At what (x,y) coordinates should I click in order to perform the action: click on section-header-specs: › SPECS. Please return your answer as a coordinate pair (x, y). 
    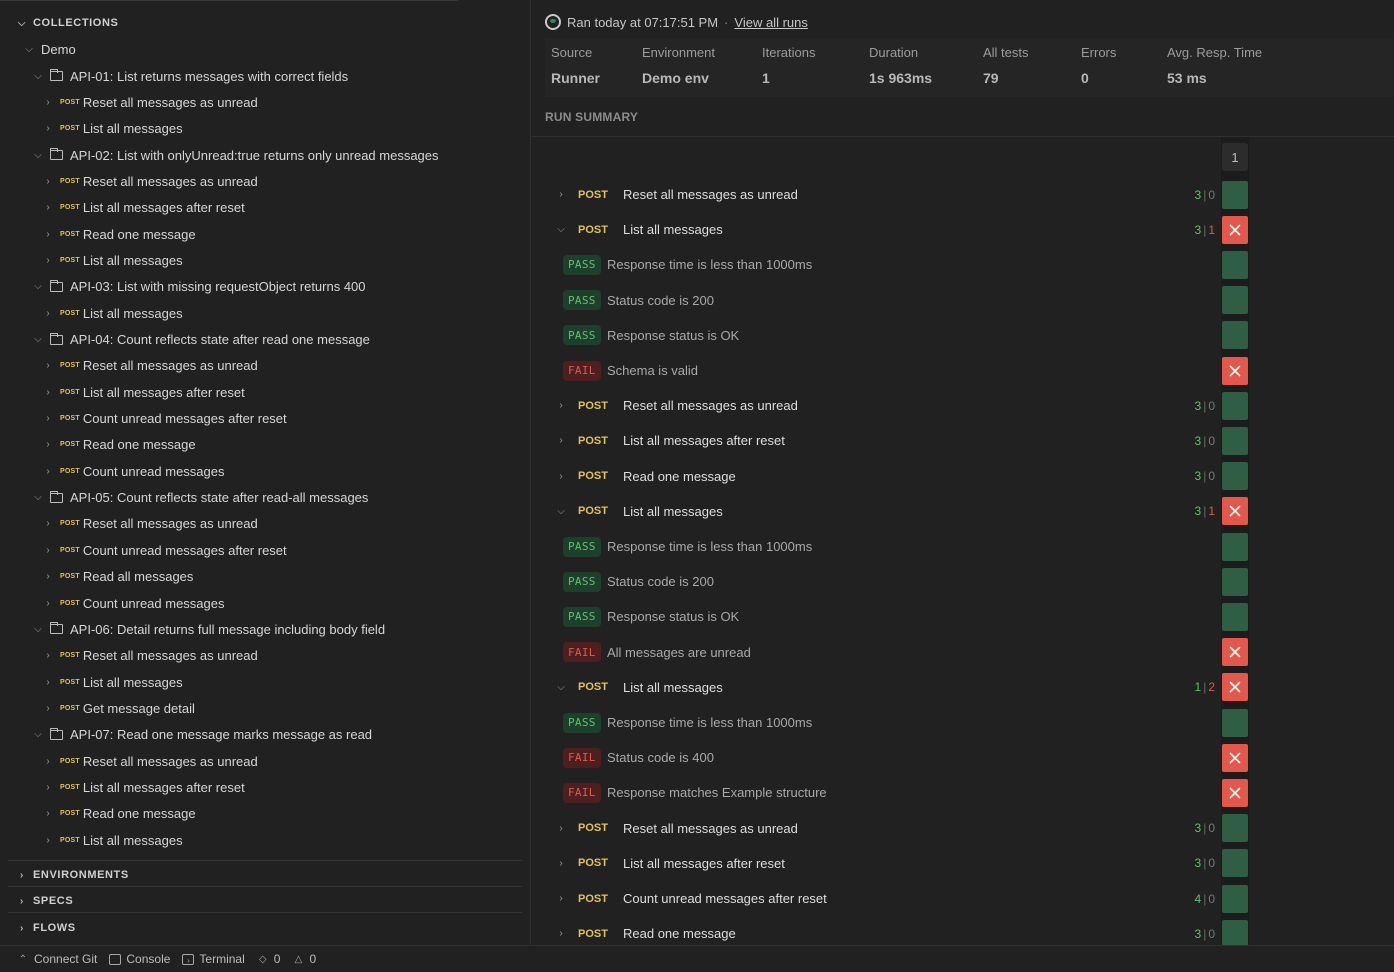
    Looking at the image, I should click on (44, 901).